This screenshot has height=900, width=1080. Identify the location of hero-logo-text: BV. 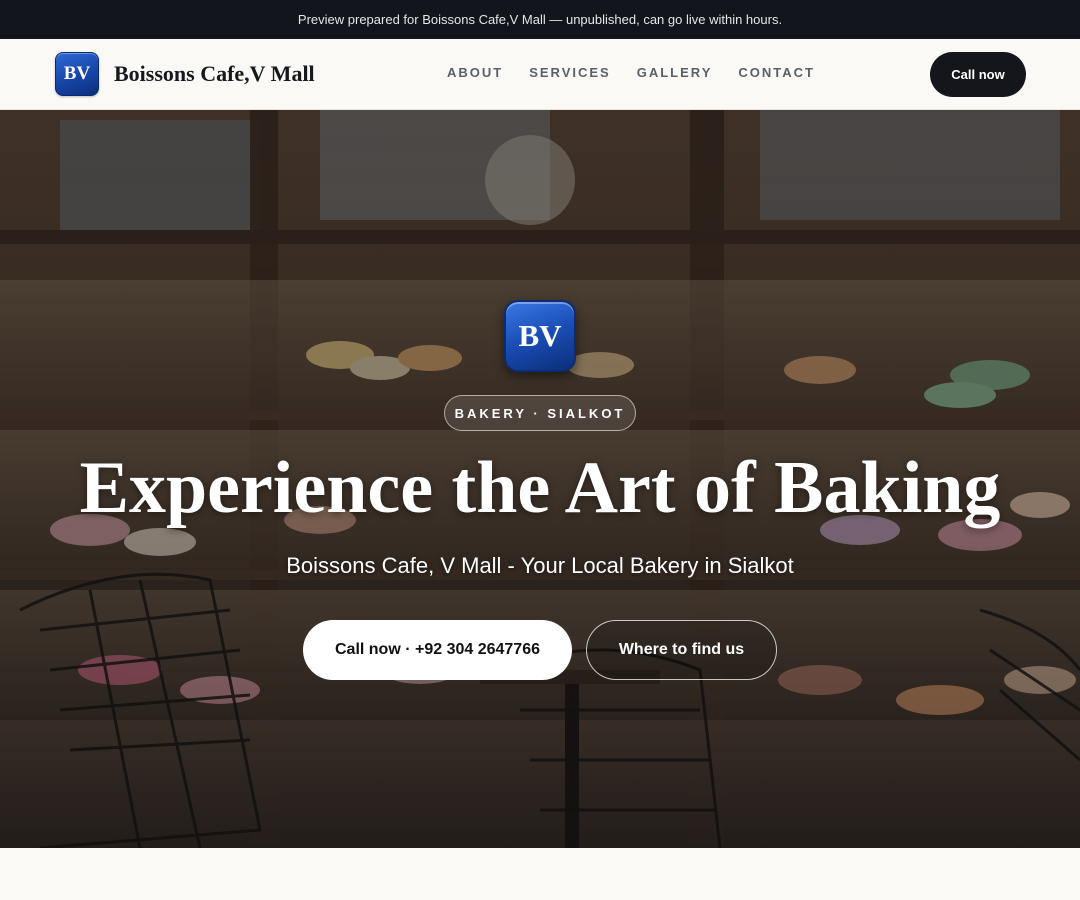
(540, 335).